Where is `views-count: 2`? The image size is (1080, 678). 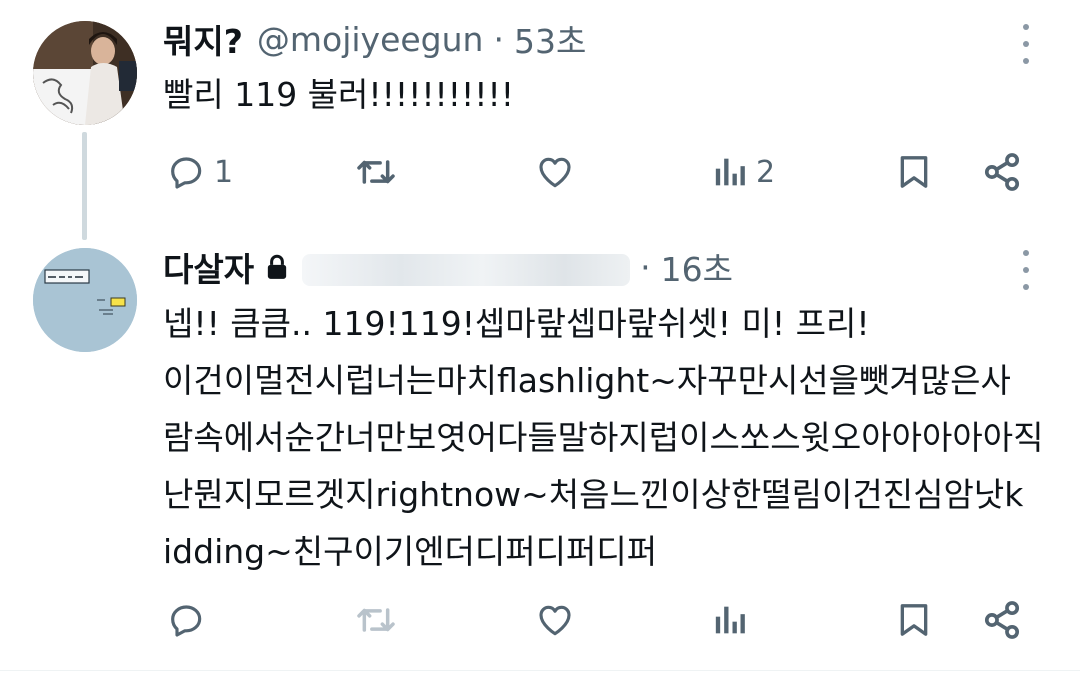
views-count: 2 is located at coordinates (766, 172).